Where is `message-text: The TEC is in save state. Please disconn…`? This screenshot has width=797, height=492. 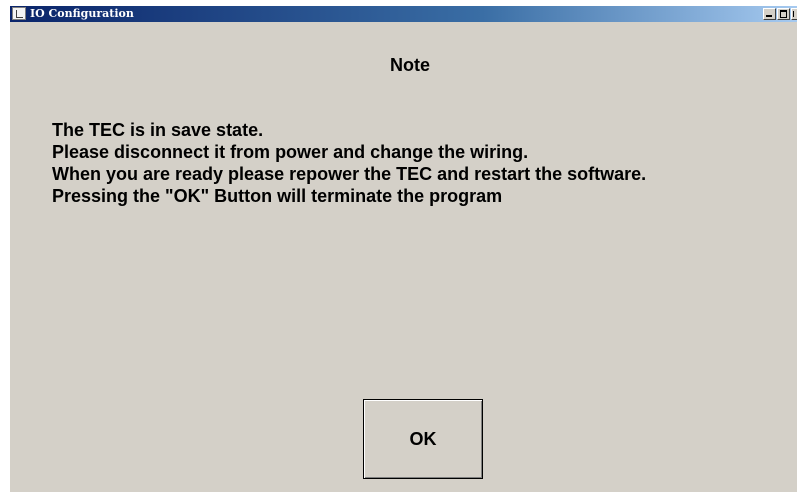
message-text: The TEC is in save state. Please disconn… is located at coordinates (349, 163).